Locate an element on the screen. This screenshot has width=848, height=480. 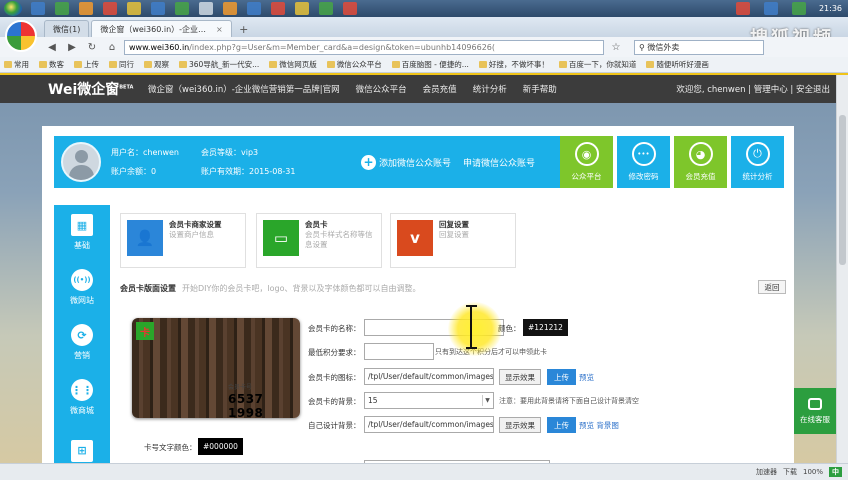
add-account-button: + 添加微信公众账号 is located at coordinates (406, 162).